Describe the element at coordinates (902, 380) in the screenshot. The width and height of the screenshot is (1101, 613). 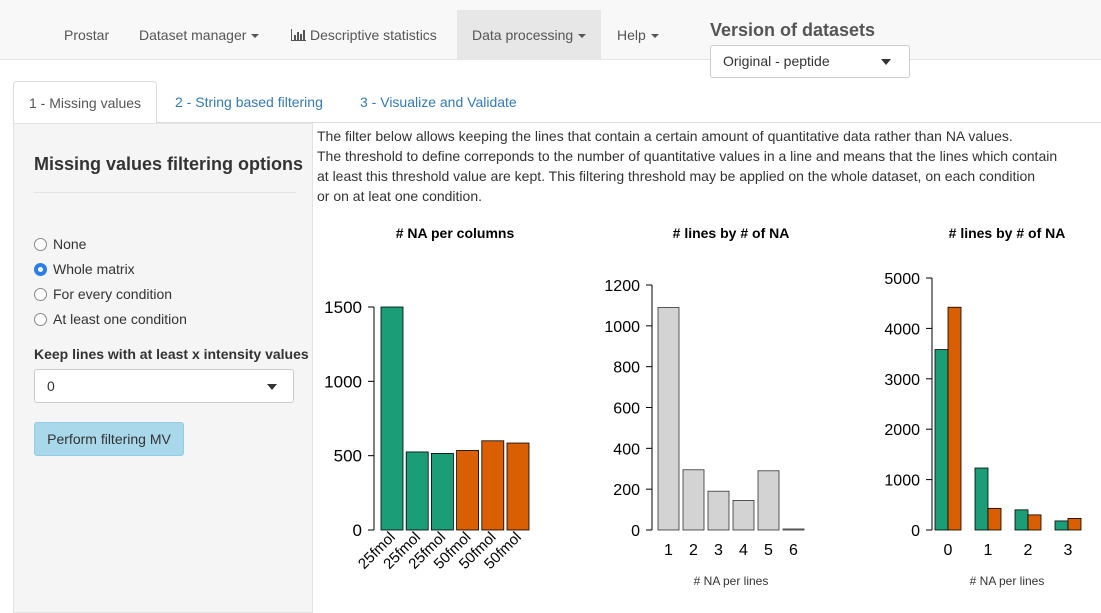
I see `y-tick-label: 3000` at that location.